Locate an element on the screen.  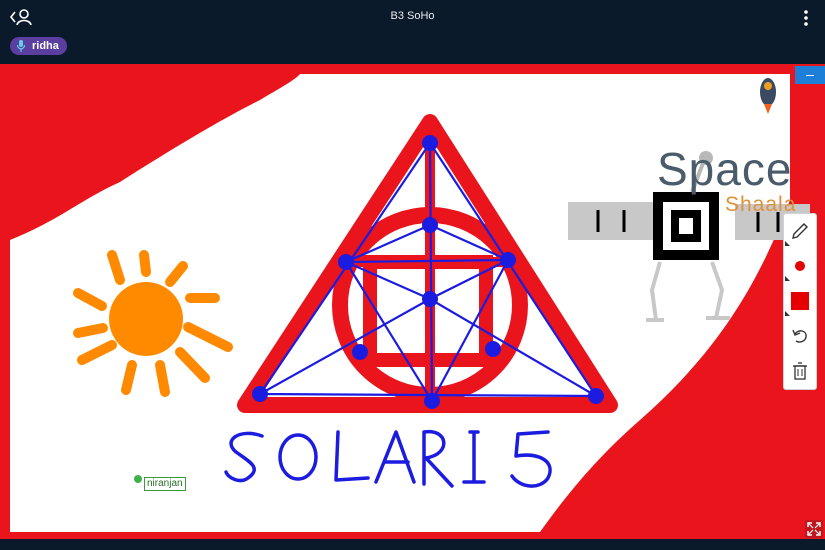
remote-cursor-dot is located at coordinates (138, 479).